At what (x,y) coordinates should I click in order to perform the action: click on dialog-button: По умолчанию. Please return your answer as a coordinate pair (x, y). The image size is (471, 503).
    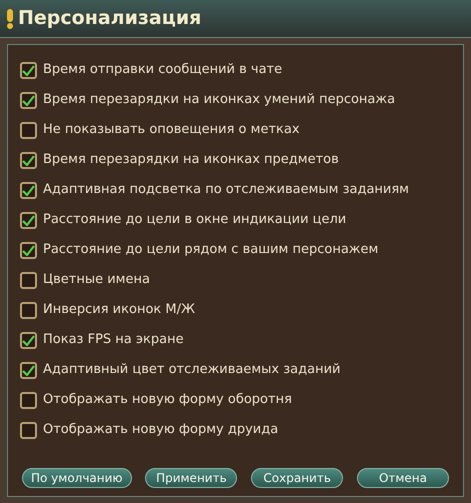
    Looking at the image, I should click on (77, 478).